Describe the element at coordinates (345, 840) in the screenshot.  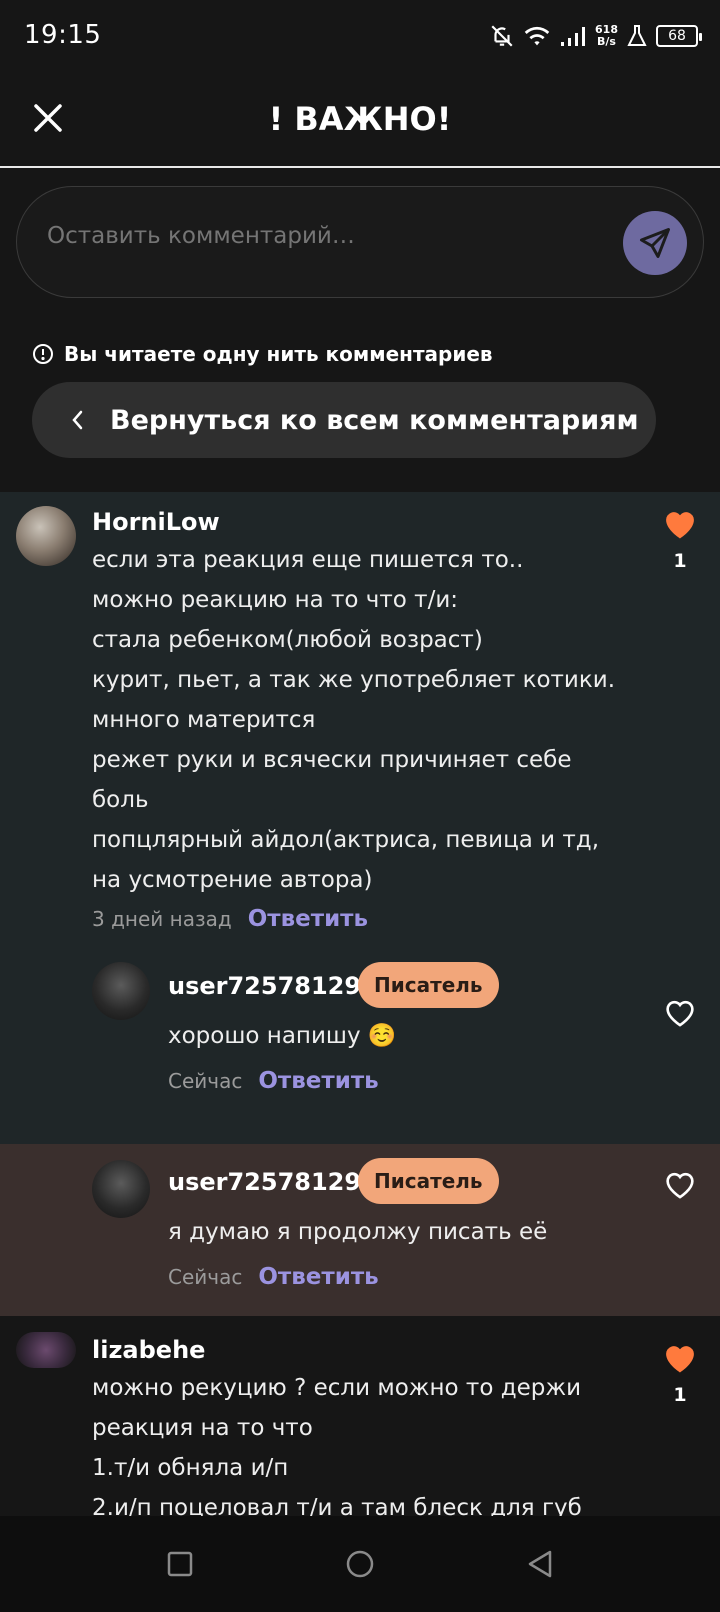
I see `comment-line: попцлярный айдол(актриса, певица и тд,` at that location.